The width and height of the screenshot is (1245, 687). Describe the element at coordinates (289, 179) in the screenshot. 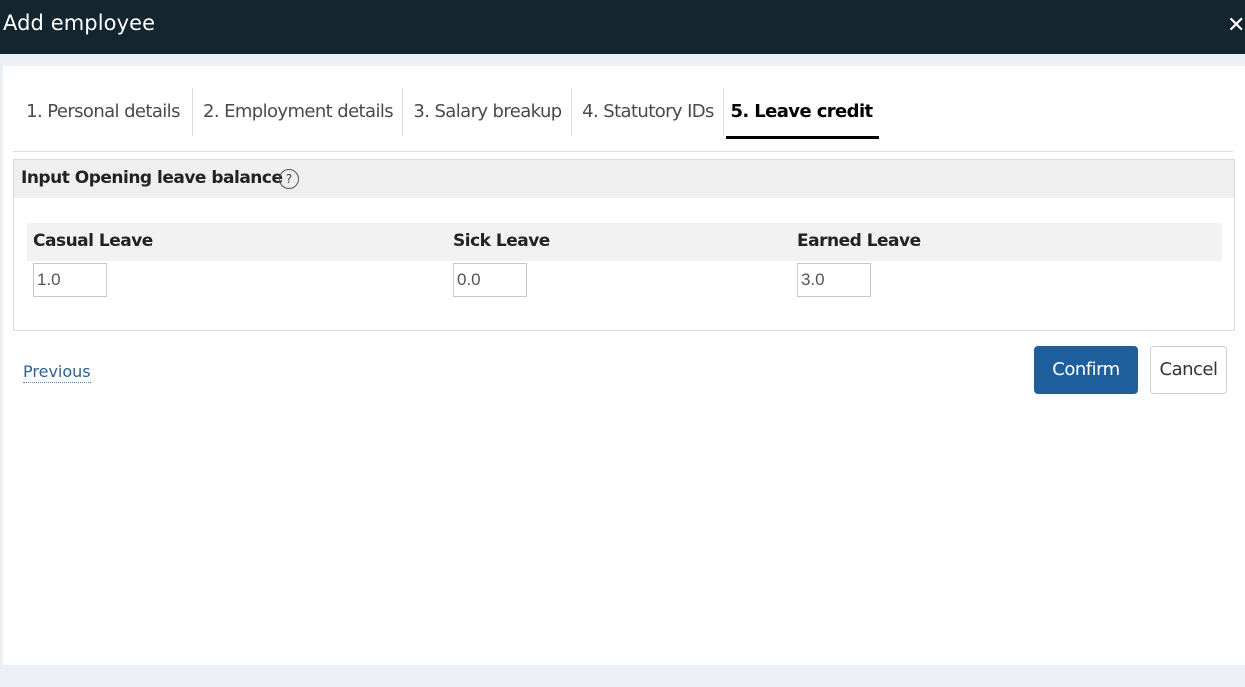

I see `help-icon: ?` at that location.